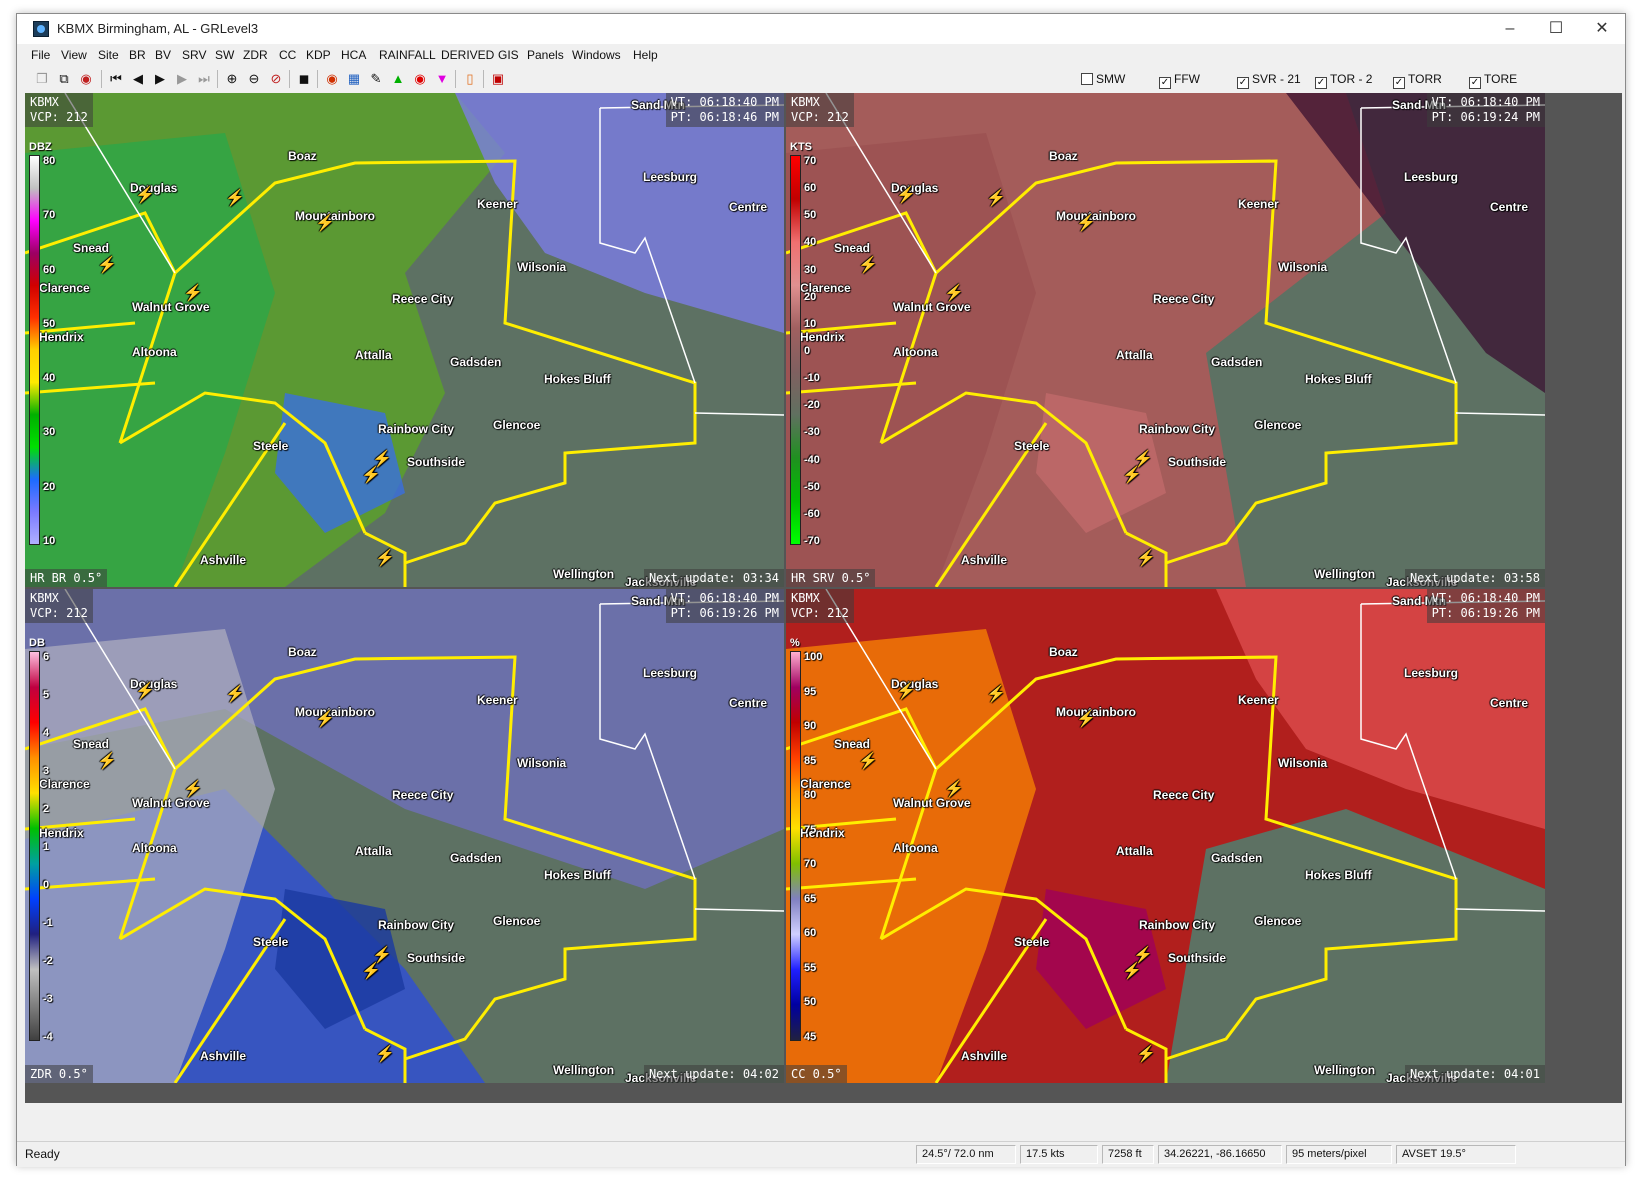 This screenshot has height=1182, width=1643. I want to click on next-update-label: Next update: 04:02, so click(713, 1074).